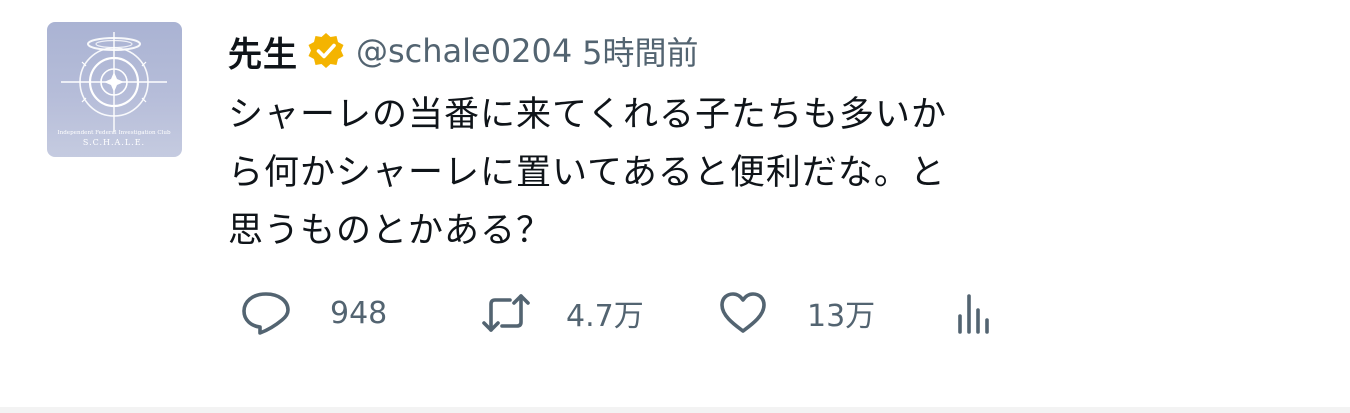 This screenshot has width=1350, height=413. I want to click on retweet-arrows-icon, so click(506, 313).